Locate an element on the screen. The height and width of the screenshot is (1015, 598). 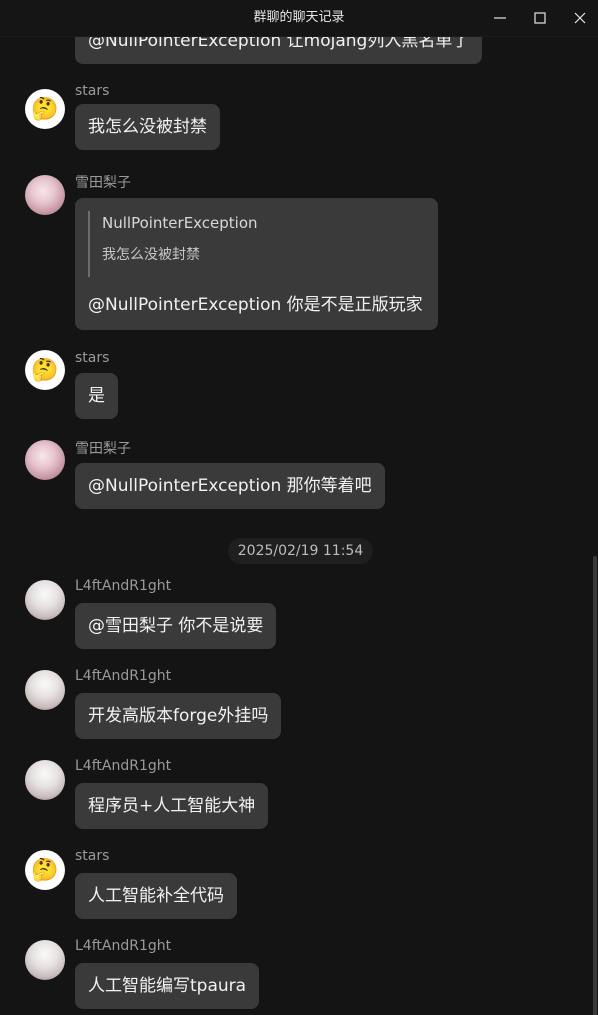
title-bar: 群聊的聊天记录 is located at coordinates (299, 18).